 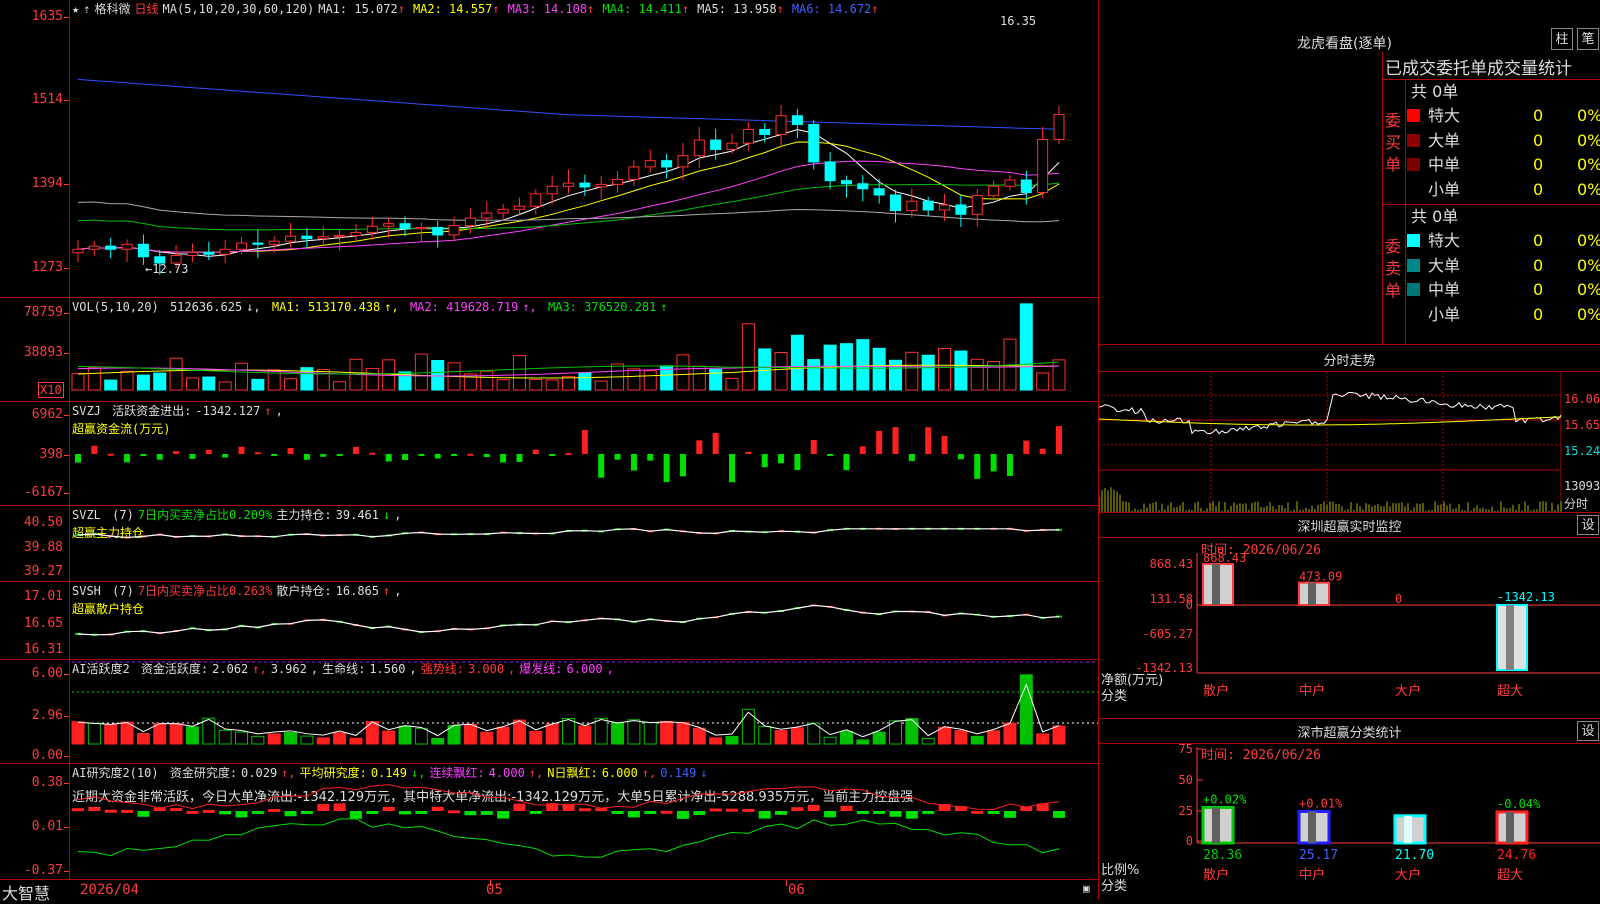 I want to click on svzl-chart, so click(x=549, y=544).